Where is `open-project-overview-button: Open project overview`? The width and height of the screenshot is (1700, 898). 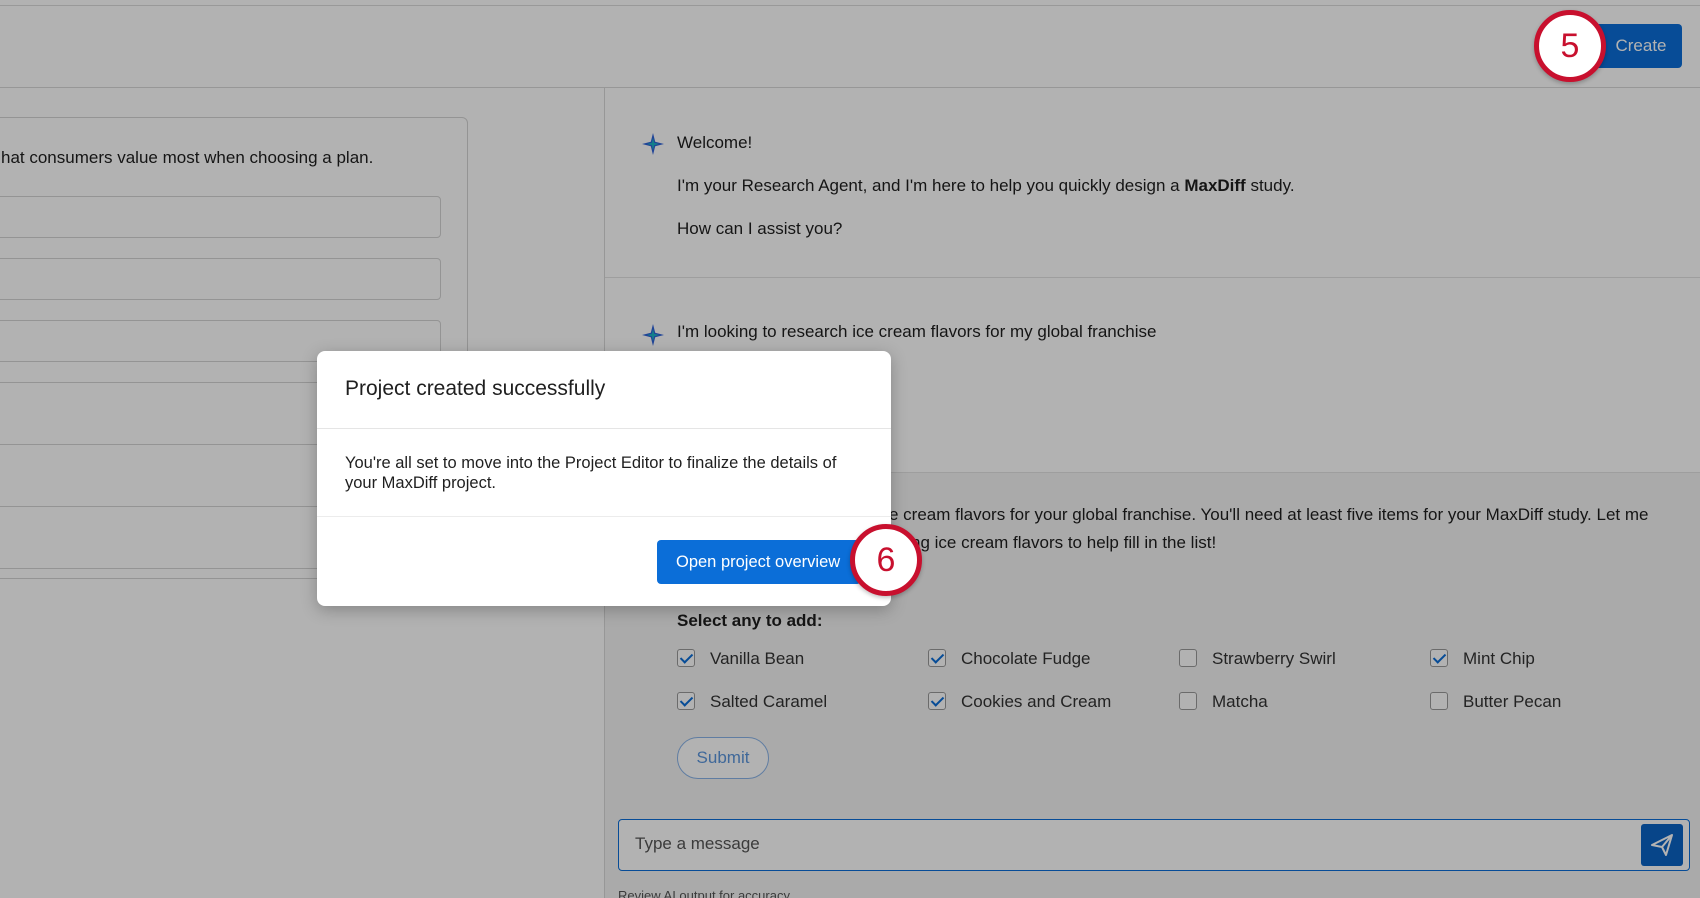 open-project-overview-button: Open project overview is located at coordinates (759, 562).